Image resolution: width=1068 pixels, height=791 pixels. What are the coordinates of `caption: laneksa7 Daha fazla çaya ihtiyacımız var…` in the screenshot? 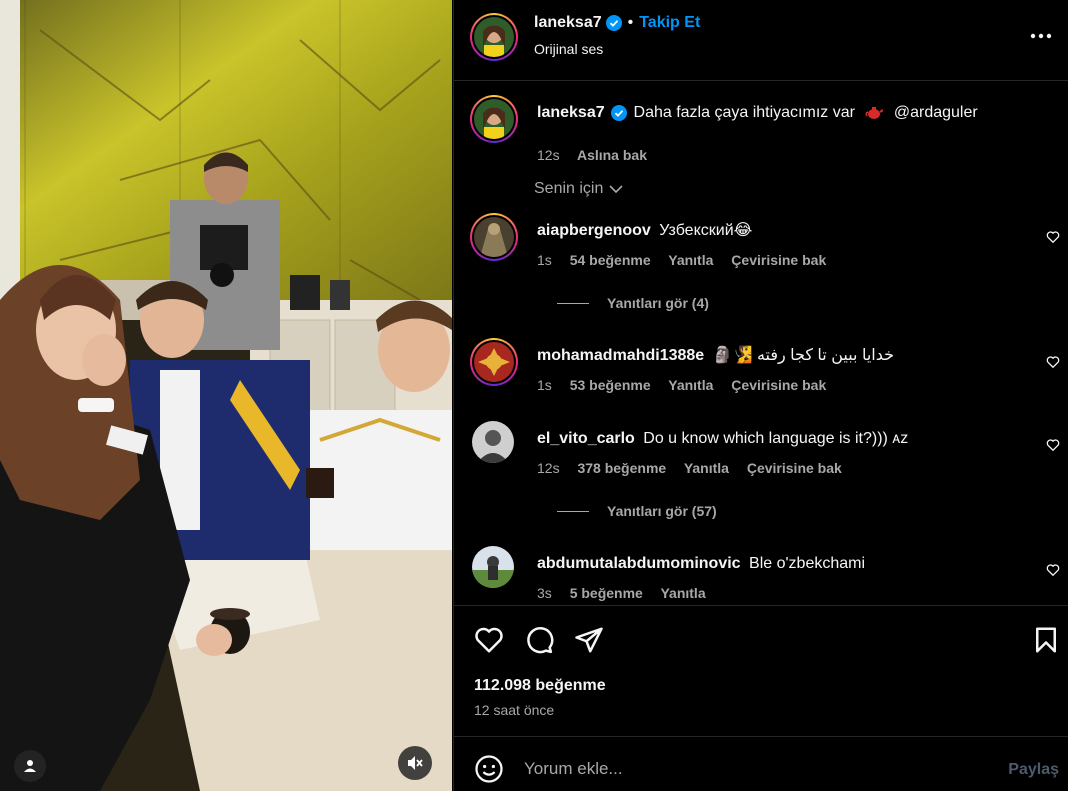 It's located at (765, 130).